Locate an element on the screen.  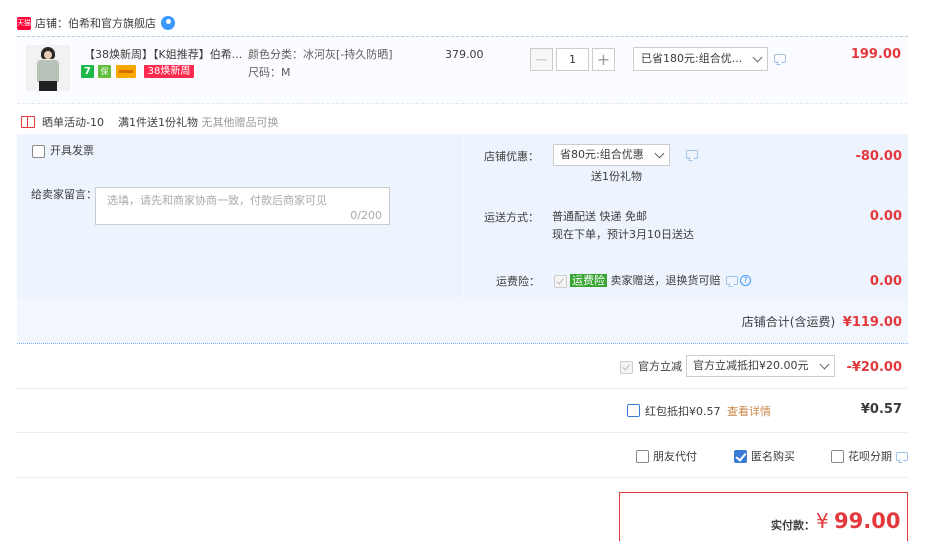
order-options-left: 开具发票 给卖家留言： 选填，请先和商家协商一致，付款后商家可见 0/200 is located at coordinates (239, 216).